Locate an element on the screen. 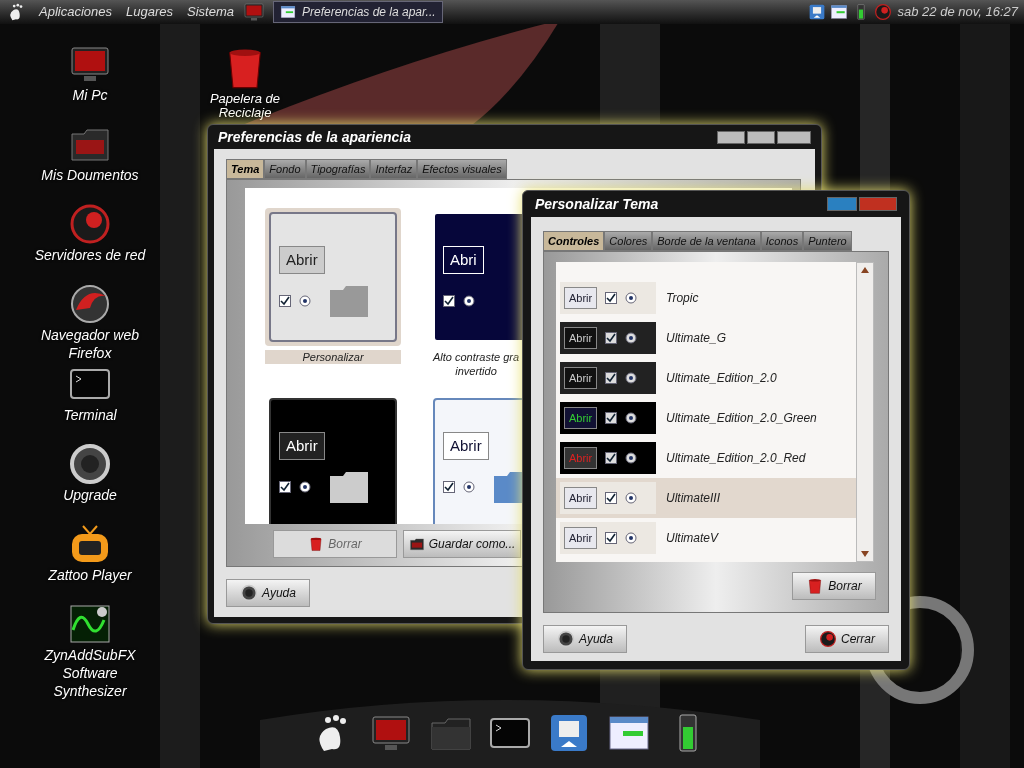 Image resolution: width=1024 pixels, height=768 pixels. theme-row: Abrir Ultimate_G is located at coordinates (706, 338).